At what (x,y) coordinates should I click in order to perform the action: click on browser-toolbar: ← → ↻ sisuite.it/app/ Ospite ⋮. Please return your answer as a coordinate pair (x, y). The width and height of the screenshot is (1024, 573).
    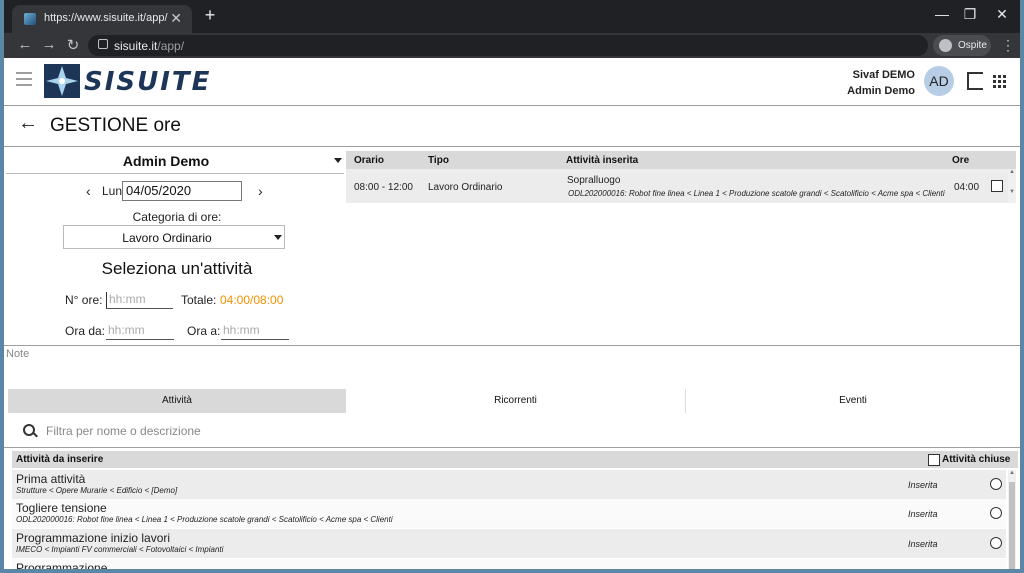
    Looking at the image, I should click on (512, 45).